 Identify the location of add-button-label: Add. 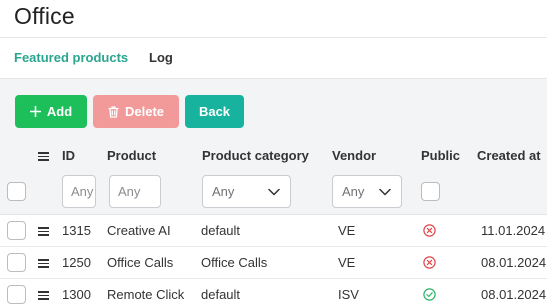
(59, 111).